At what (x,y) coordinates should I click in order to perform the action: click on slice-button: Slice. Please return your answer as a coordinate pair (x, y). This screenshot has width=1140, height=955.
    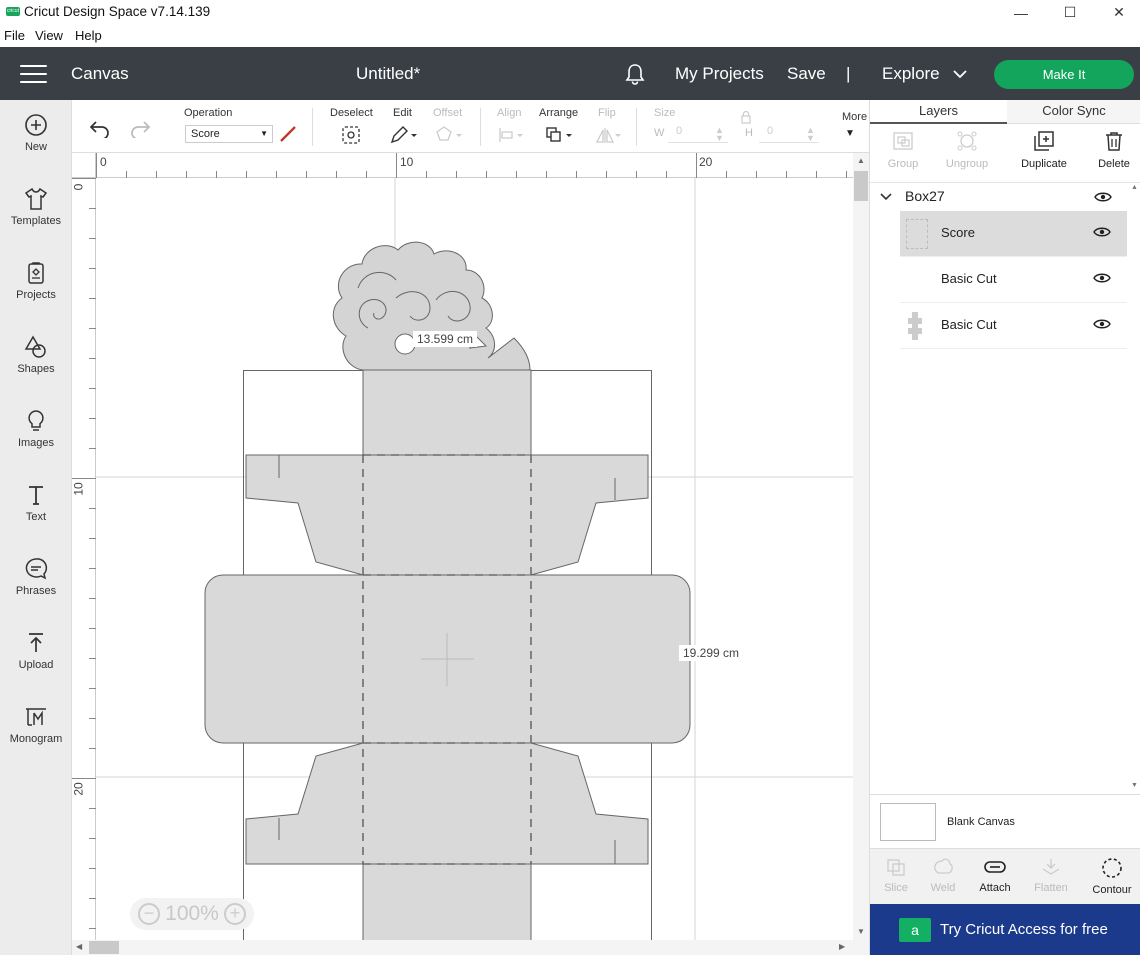
    Looking at the image, I should click on (896, 879).